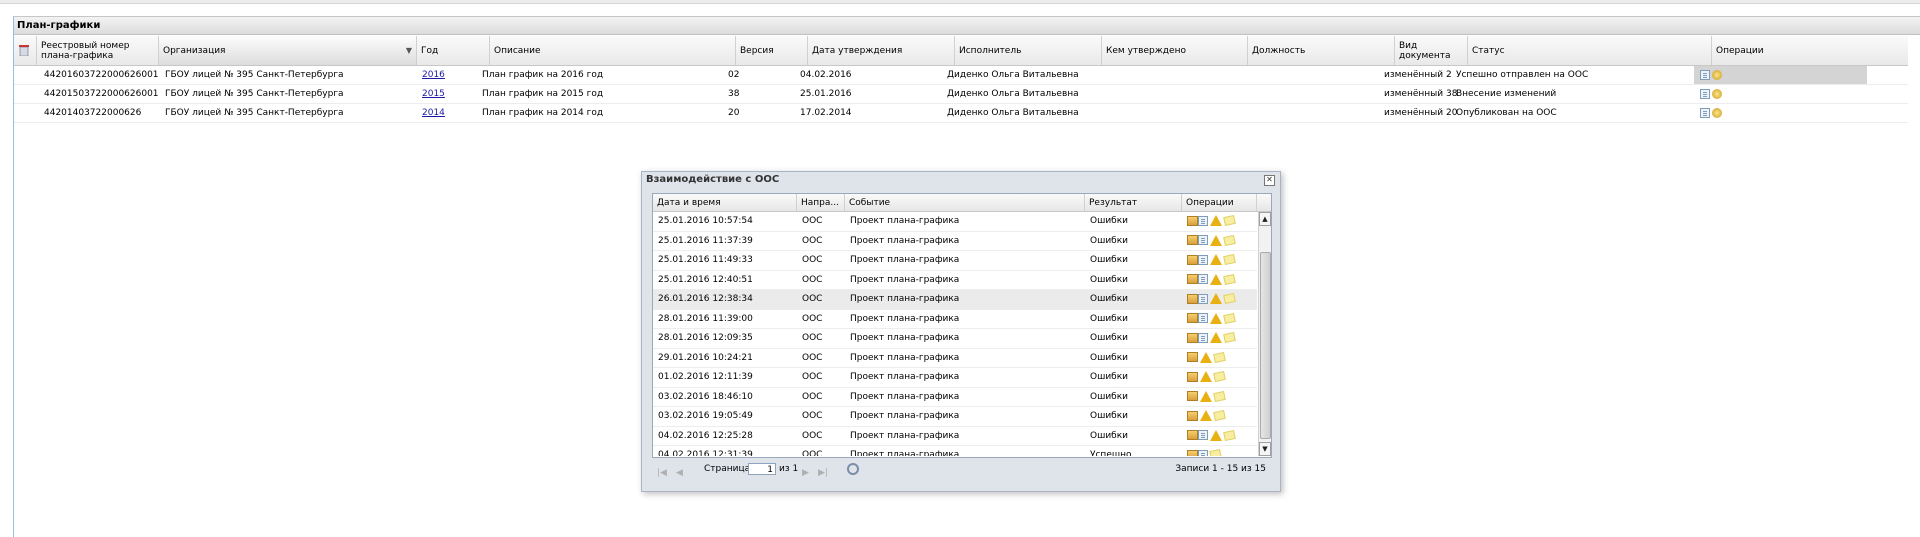  I want to click on col-operations: Операции, so click(1810, 50).